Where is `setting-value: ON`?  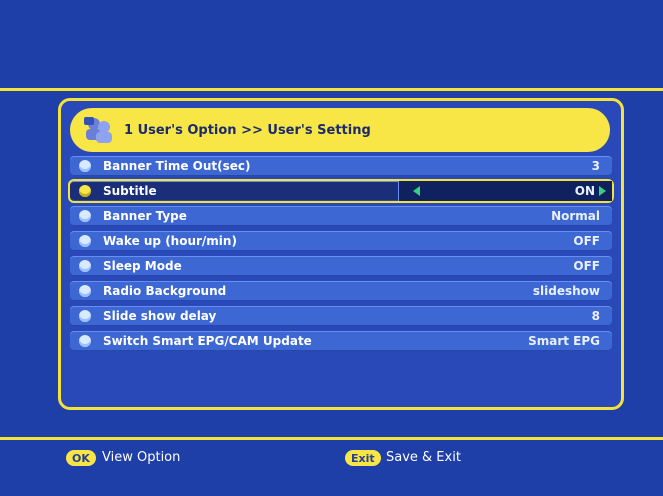 setting-value: ON is located at coordinates (584, 191).